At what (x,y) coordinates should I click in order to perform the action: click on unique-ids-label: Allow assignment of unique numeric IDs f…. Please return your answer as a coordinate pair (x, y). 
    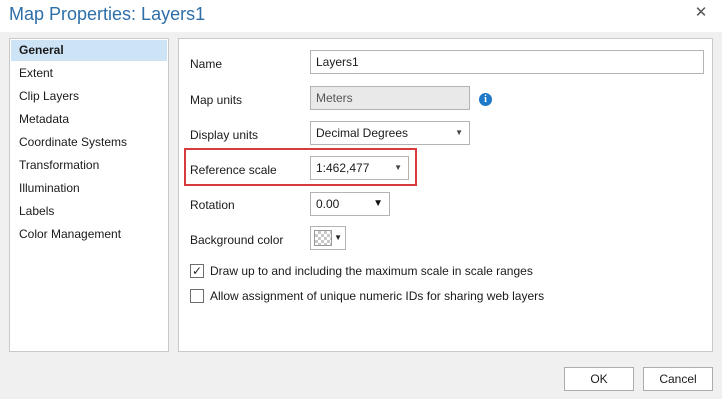
    Looking at the image, I should click on (377, 296).